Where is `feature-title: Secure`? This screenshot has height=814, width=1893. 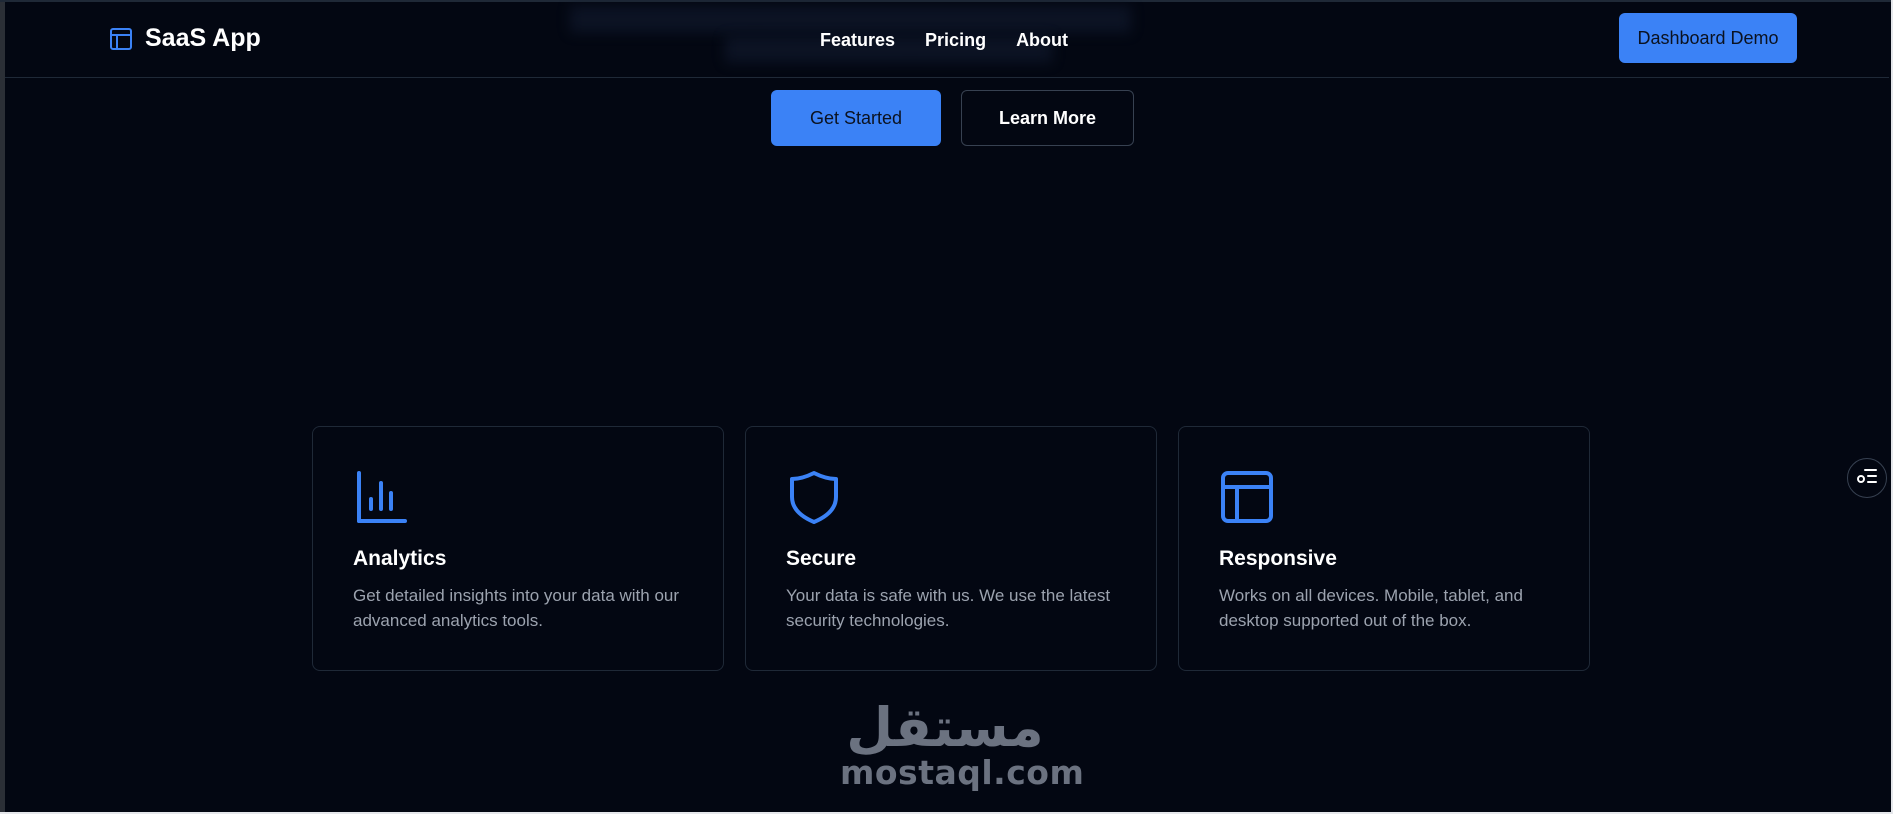 feature-title: Secure is located at coordinates (821, 558).